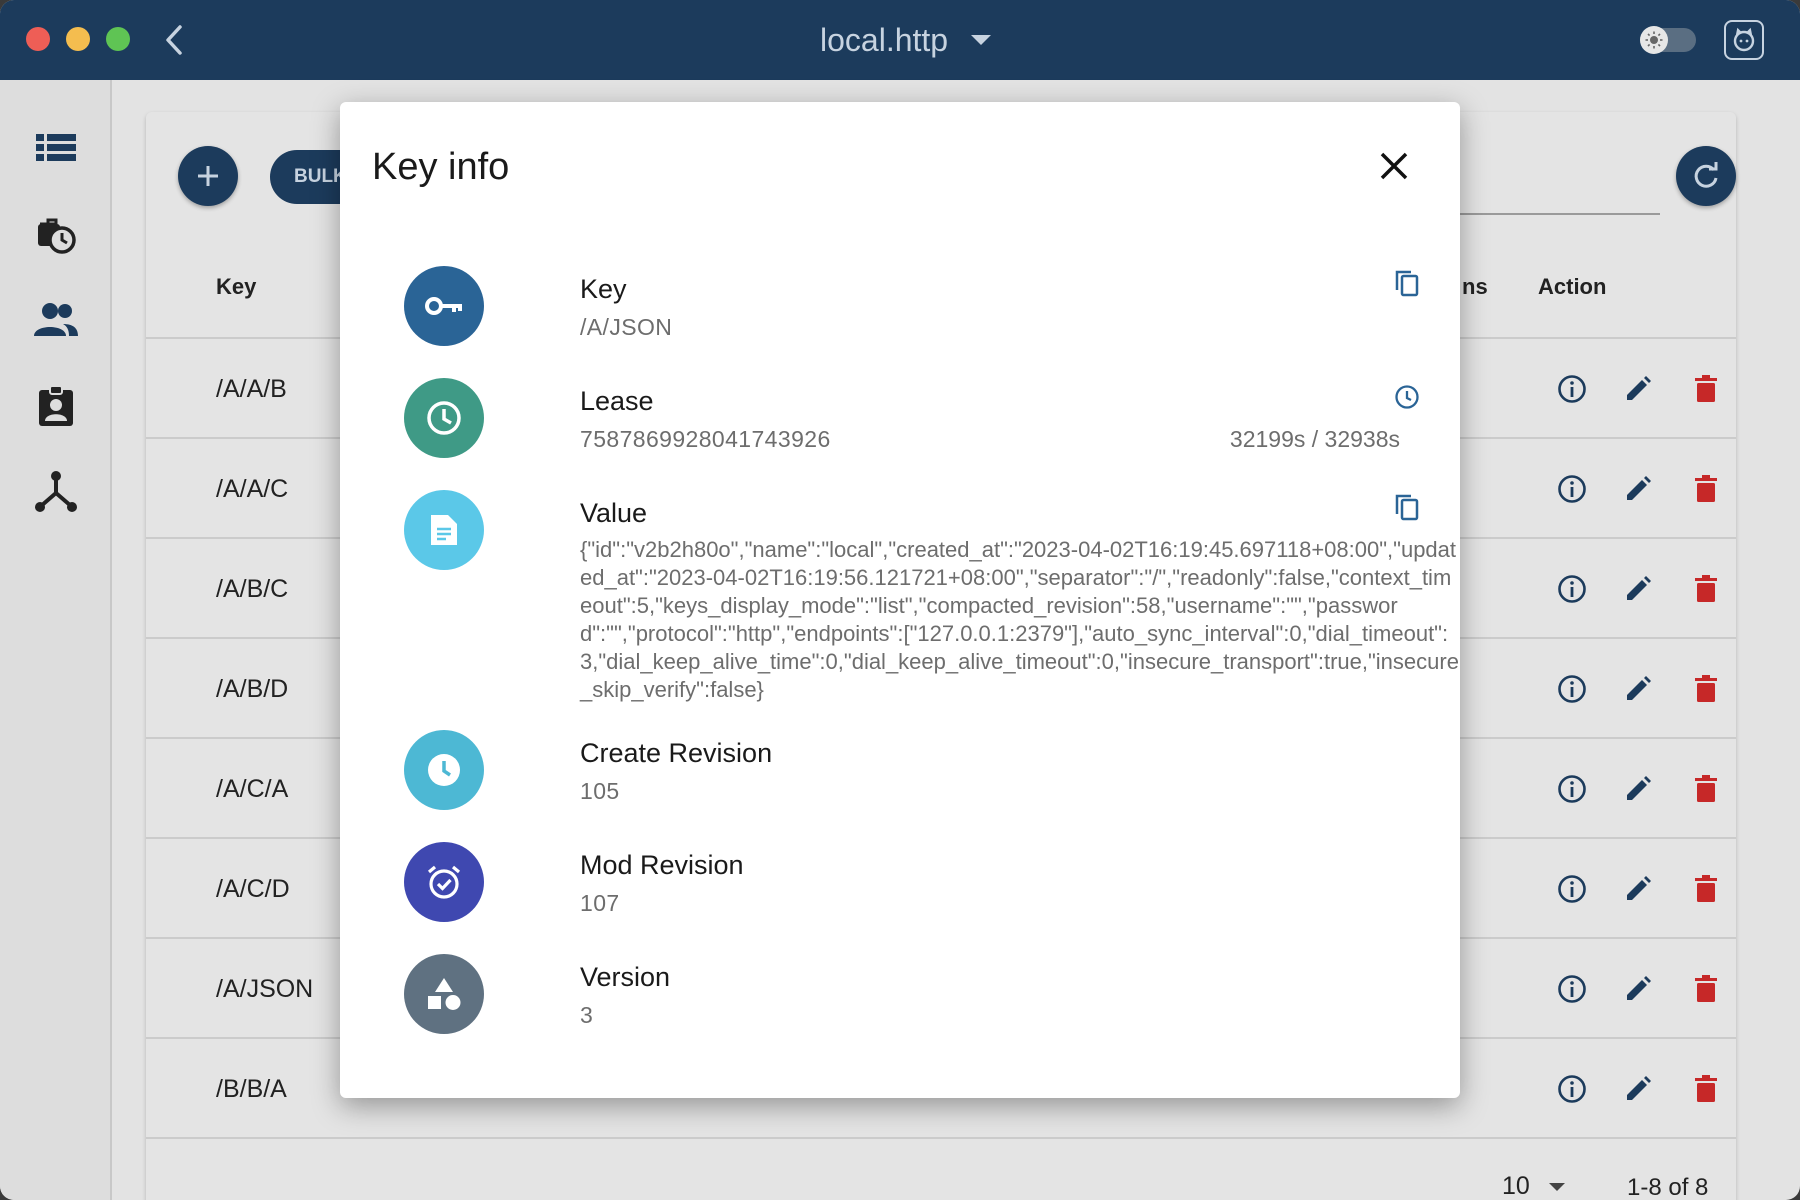 This screenshot has height=1200, width=1800. I want to click on sun-icon, so click(1654, 40).